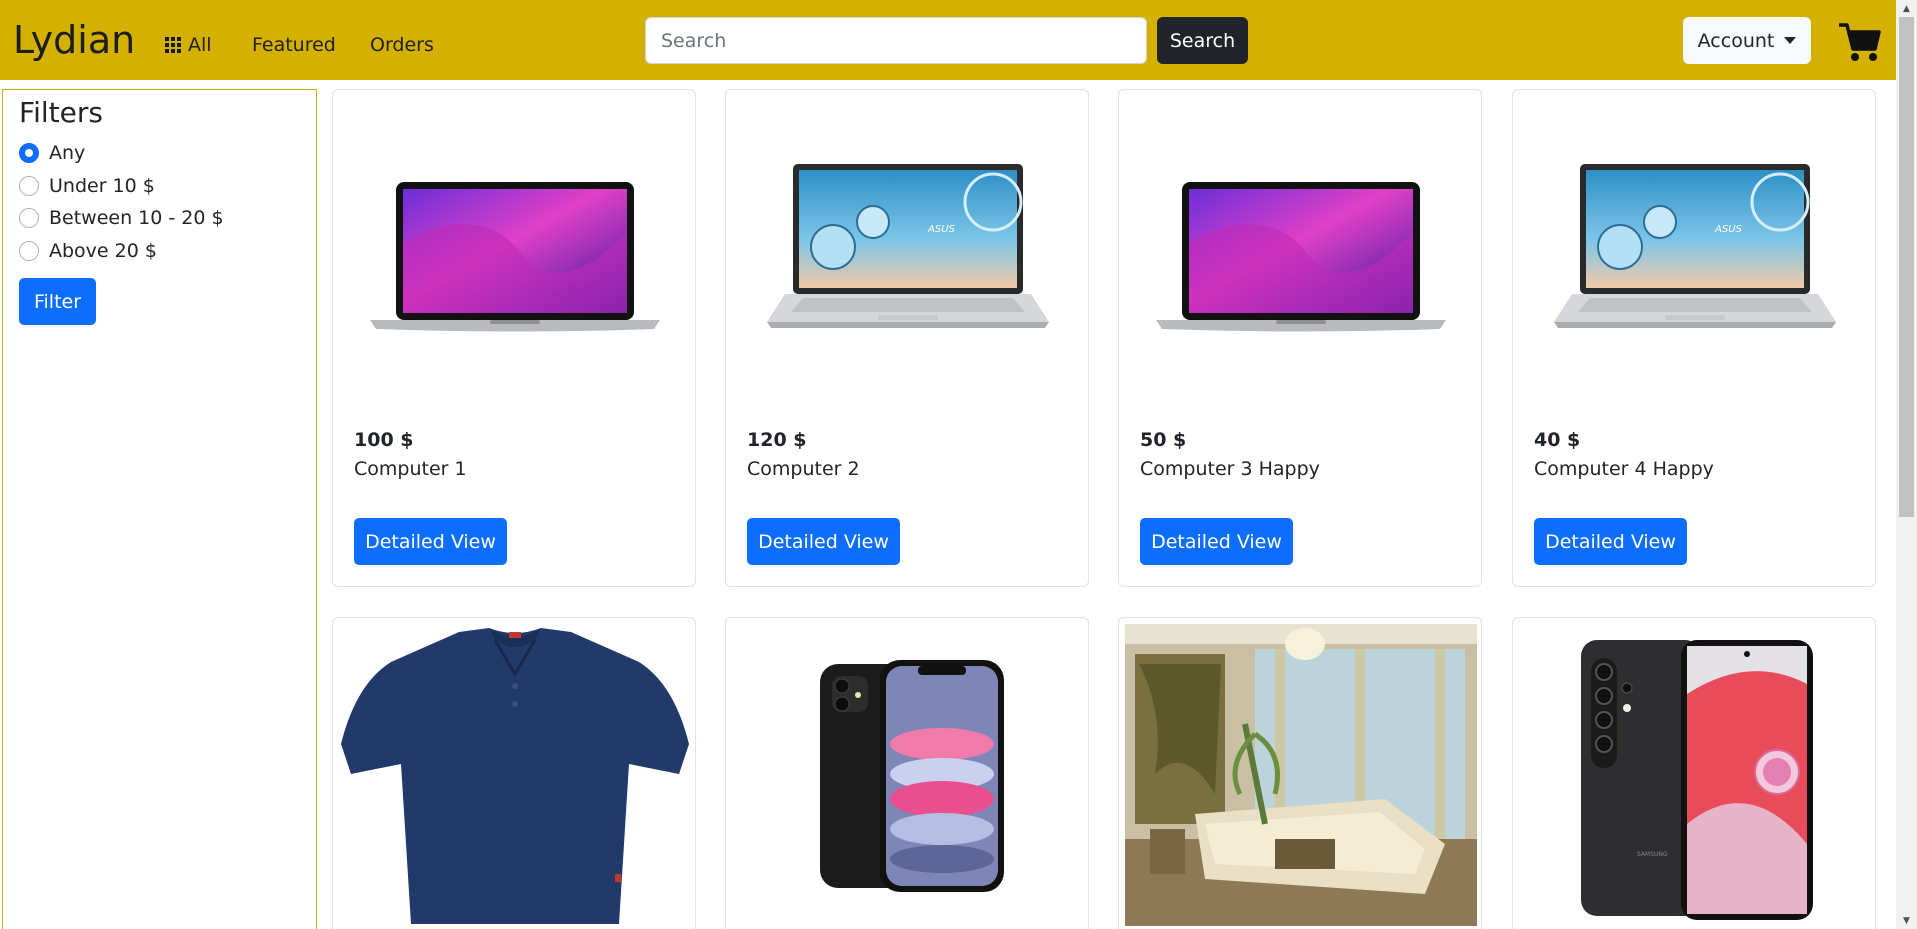 The height and width of the screenshot is (929, 1917). What do you see at coordinates (1557, 440) in the screenshot?
I see `product-price: 40 $` at bounding box center [1557, 440].